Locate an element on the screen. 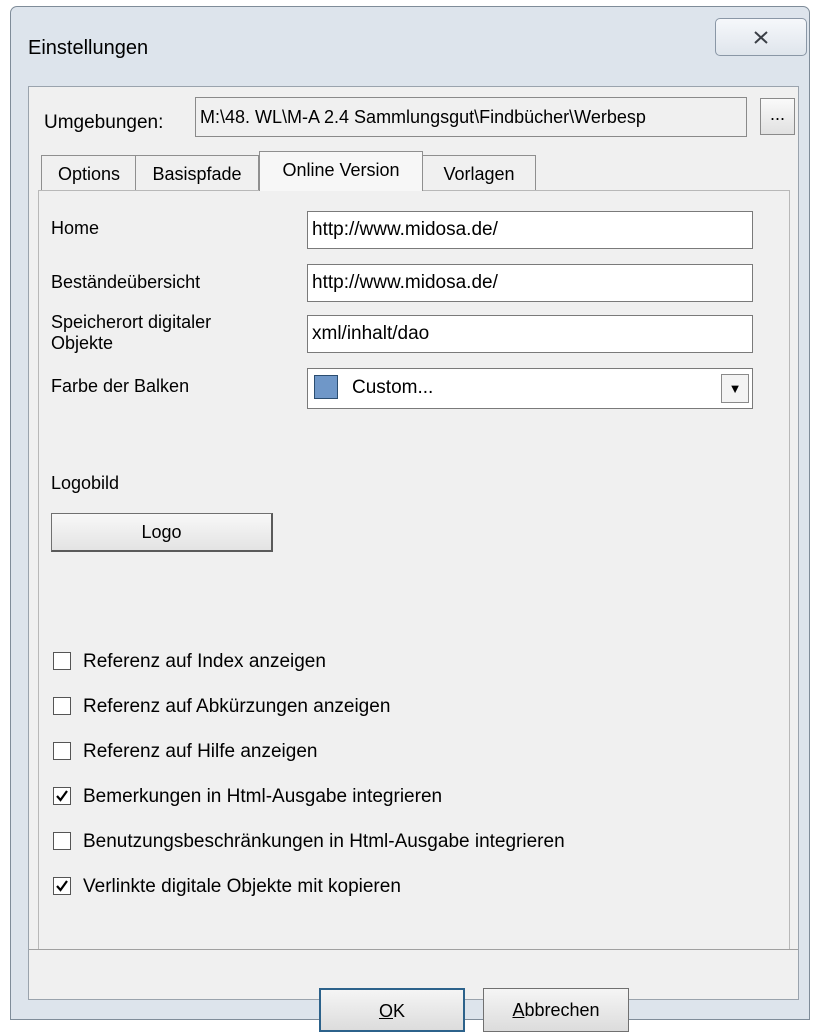  bar-color-label: Farbe der Balken is located at coordinates (120, 386).